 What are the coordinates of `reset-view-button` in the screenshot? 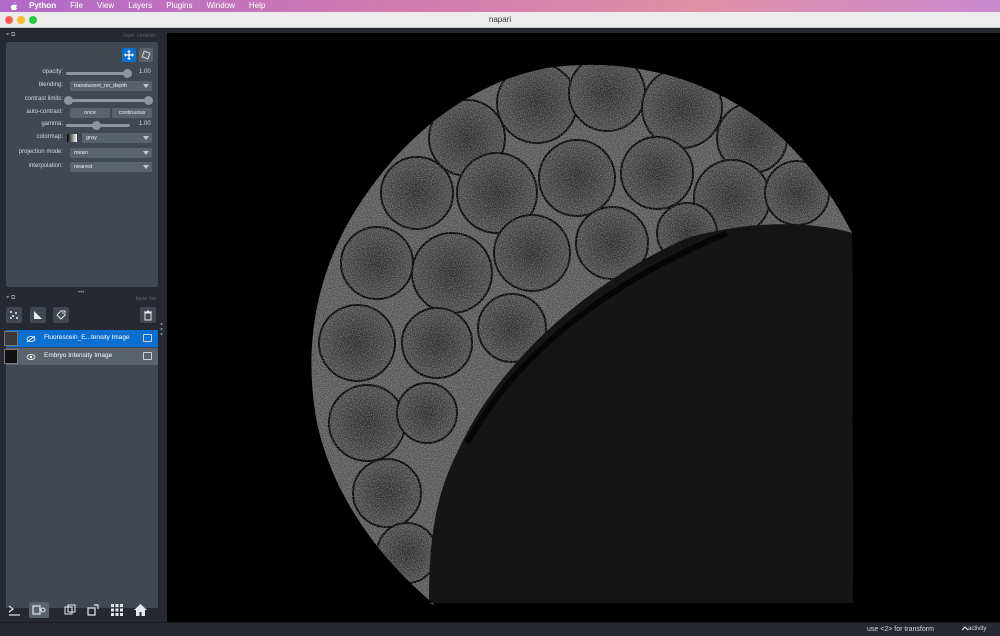 It's located at (140, 610).